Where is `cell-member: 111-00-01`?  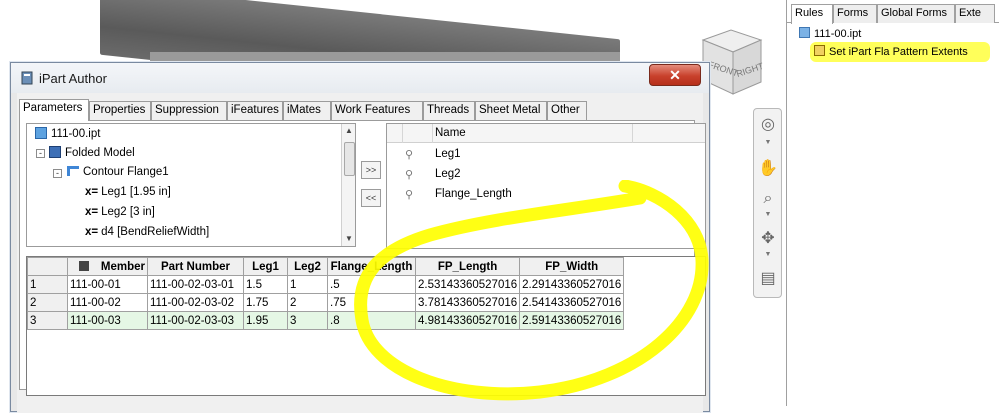
cell-member: 111-00-01 is located at coordinates (107, 284).